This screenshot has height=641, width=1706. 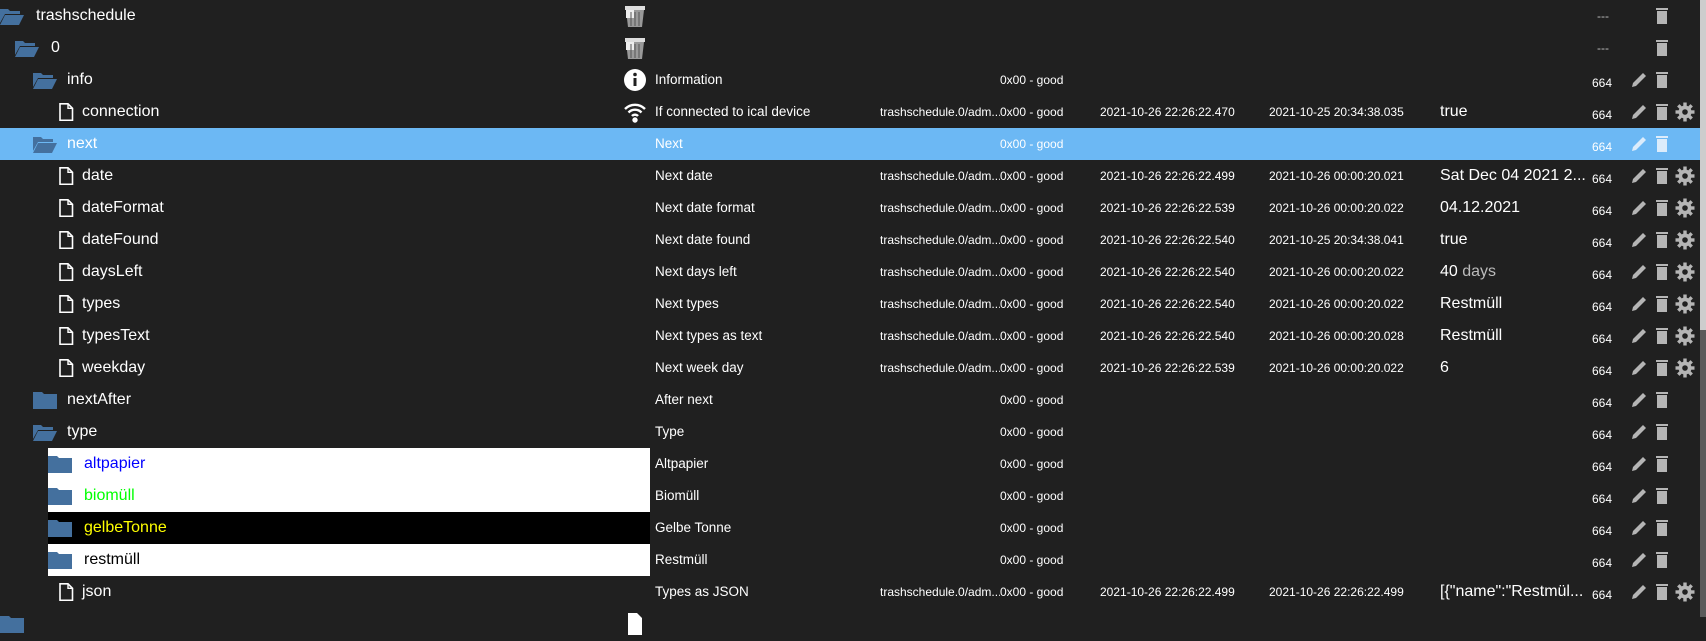 I want to click on tree-row: gelbeTonne Gelbe Tonne 0x00 - good 664, so click(x=850, y=528).